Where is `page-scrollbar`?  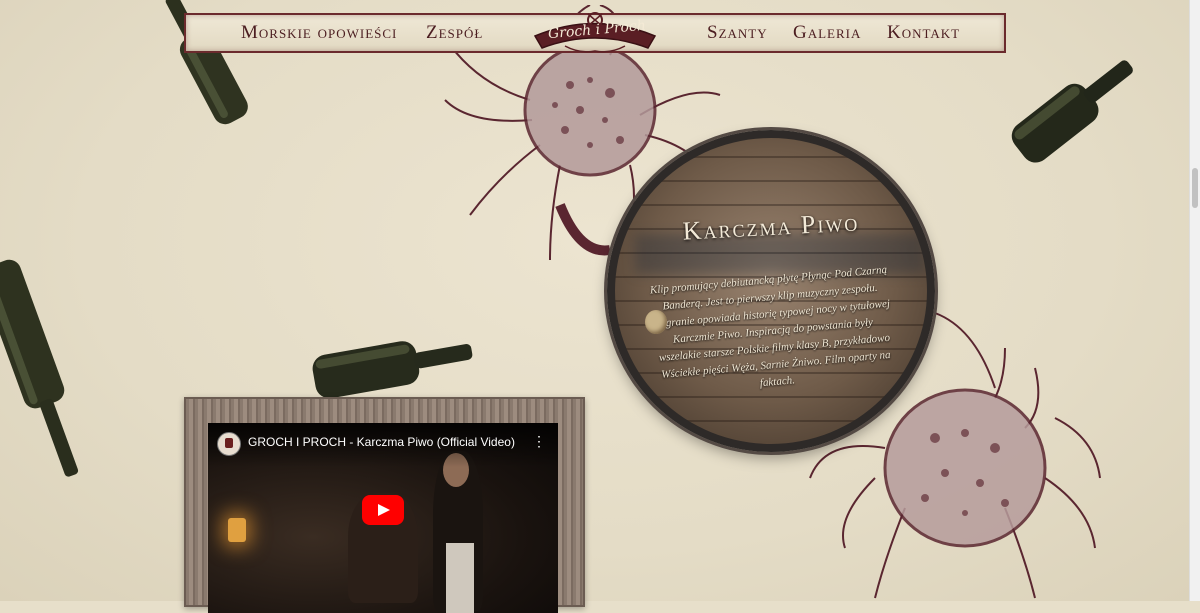 page-scrollbar is located at coordinates (1194, 300).